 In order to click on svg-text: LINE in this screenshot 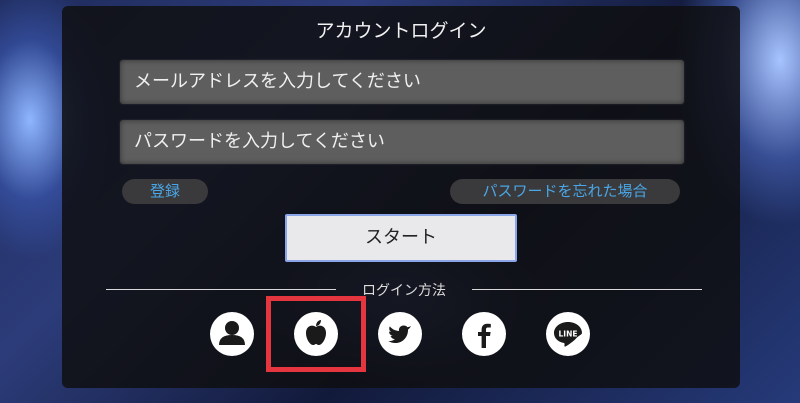, I will do `click(568, 334)`.